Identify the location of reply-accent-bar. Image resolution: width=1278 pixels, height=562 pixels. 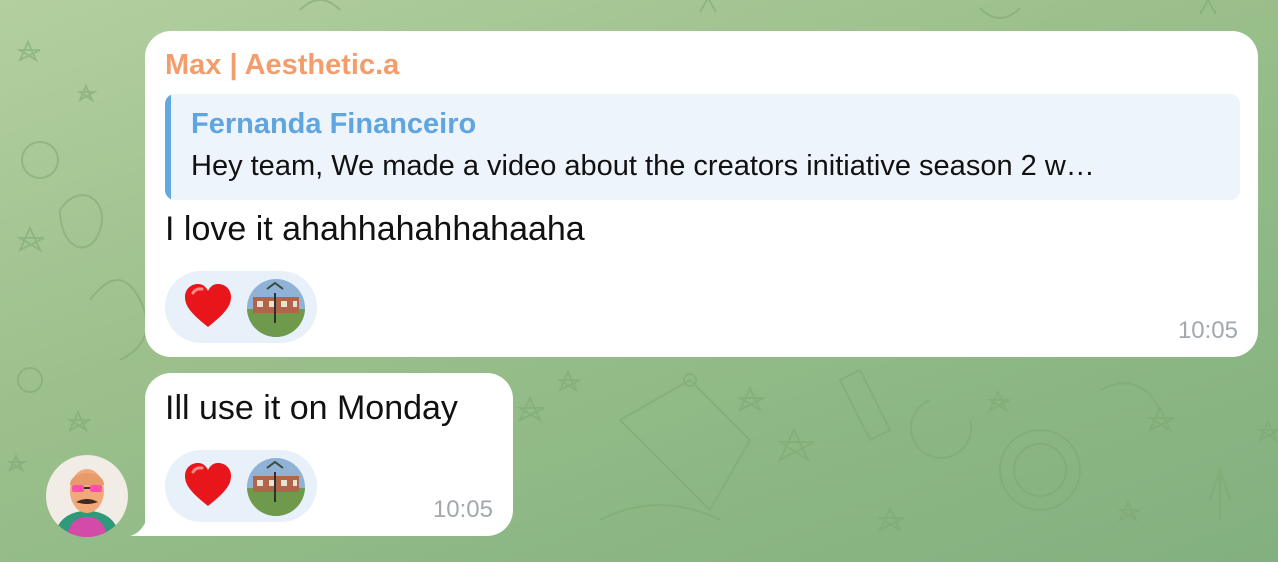
(168, 147).